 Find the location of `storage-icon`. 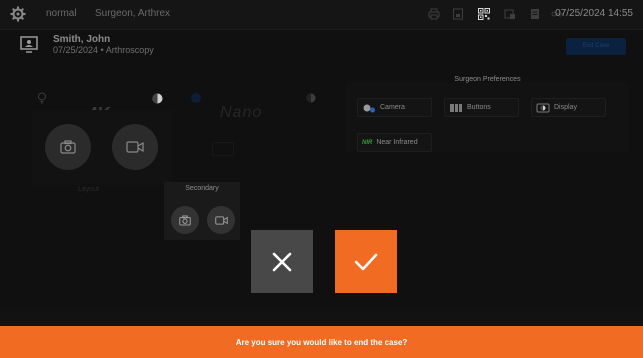

storage-icon is located at coordinates (458, 14).